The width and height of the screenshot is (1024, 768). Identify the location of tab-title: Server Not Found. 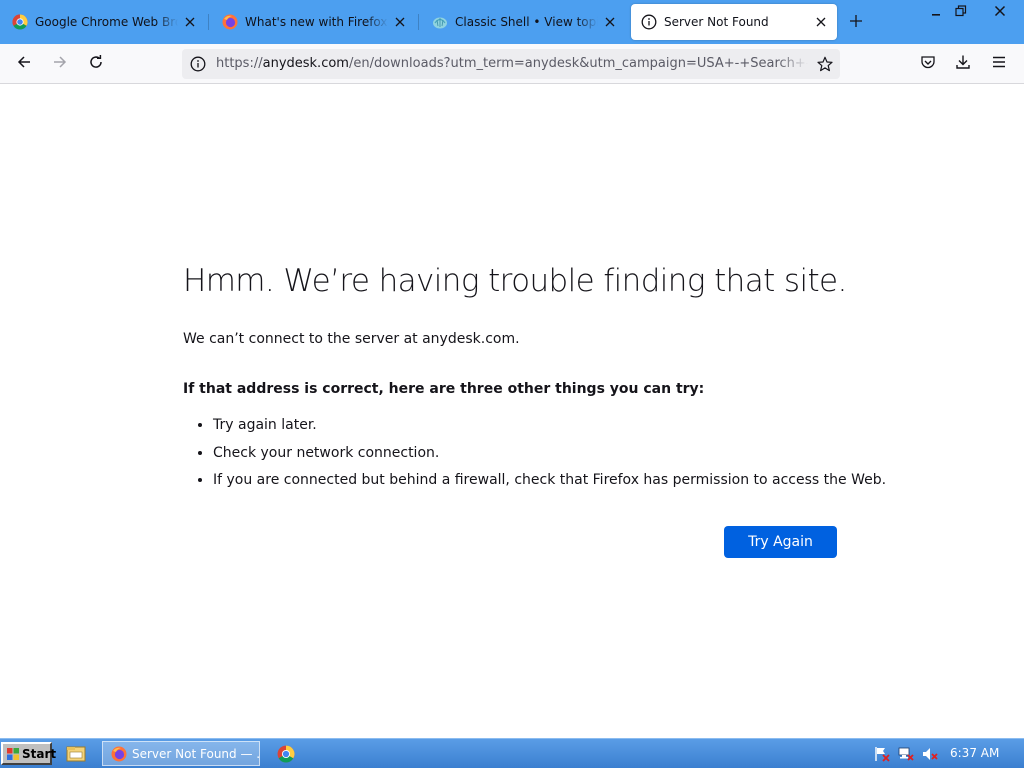
(716, 22).